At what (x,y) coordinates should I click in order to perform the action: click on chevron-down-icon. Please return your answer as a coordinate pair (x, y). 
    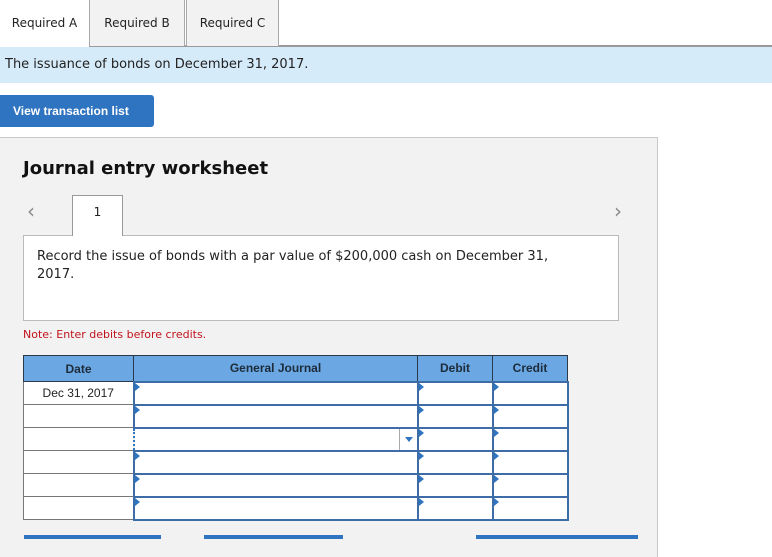
    Looking at the image, I should click on (407, 439).